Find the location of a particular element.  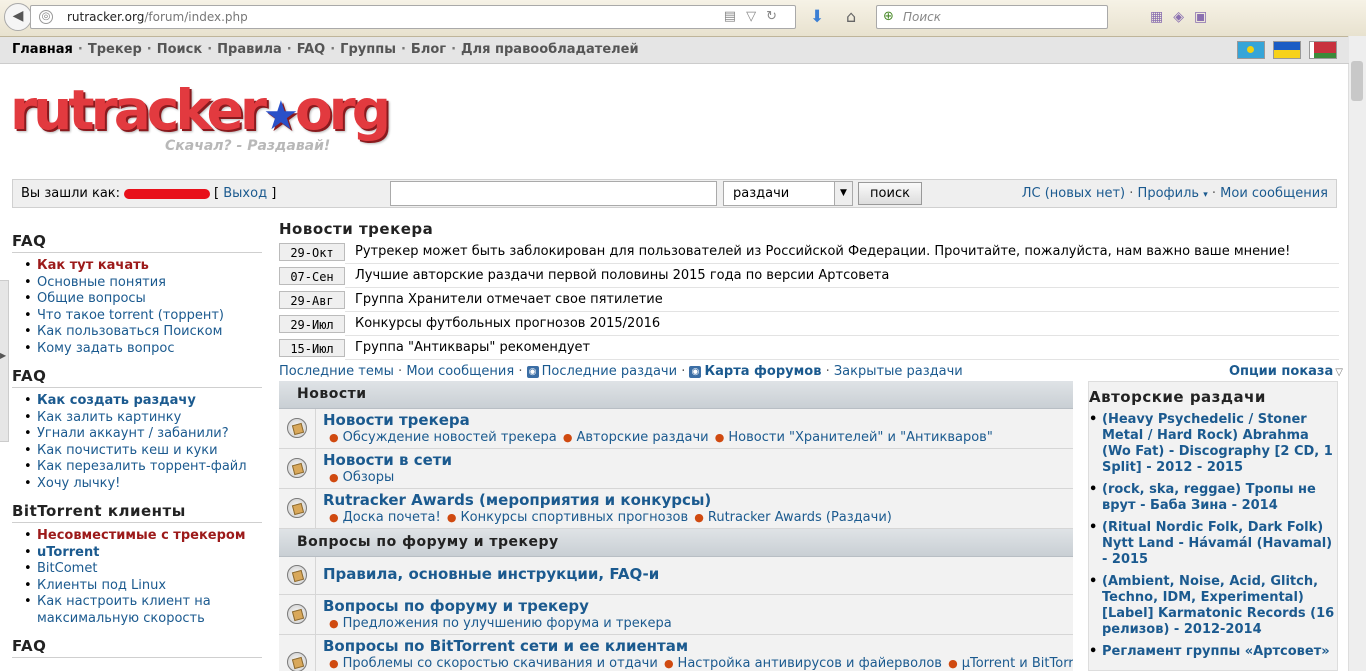

sidebar-item: Как создать раздачу is located at coordinates (143, 401).